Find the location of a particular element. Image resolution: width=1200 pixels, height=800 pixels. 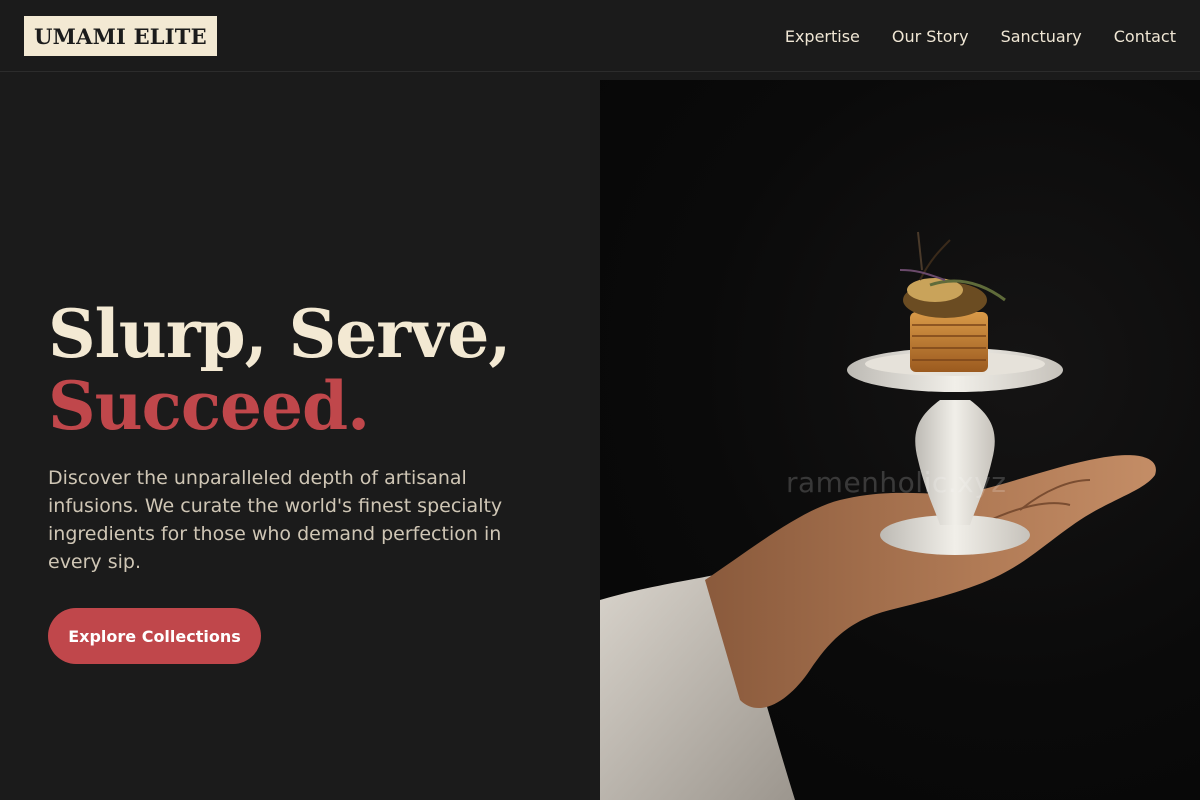

pastry-tart is located at coordinates (949, 342).